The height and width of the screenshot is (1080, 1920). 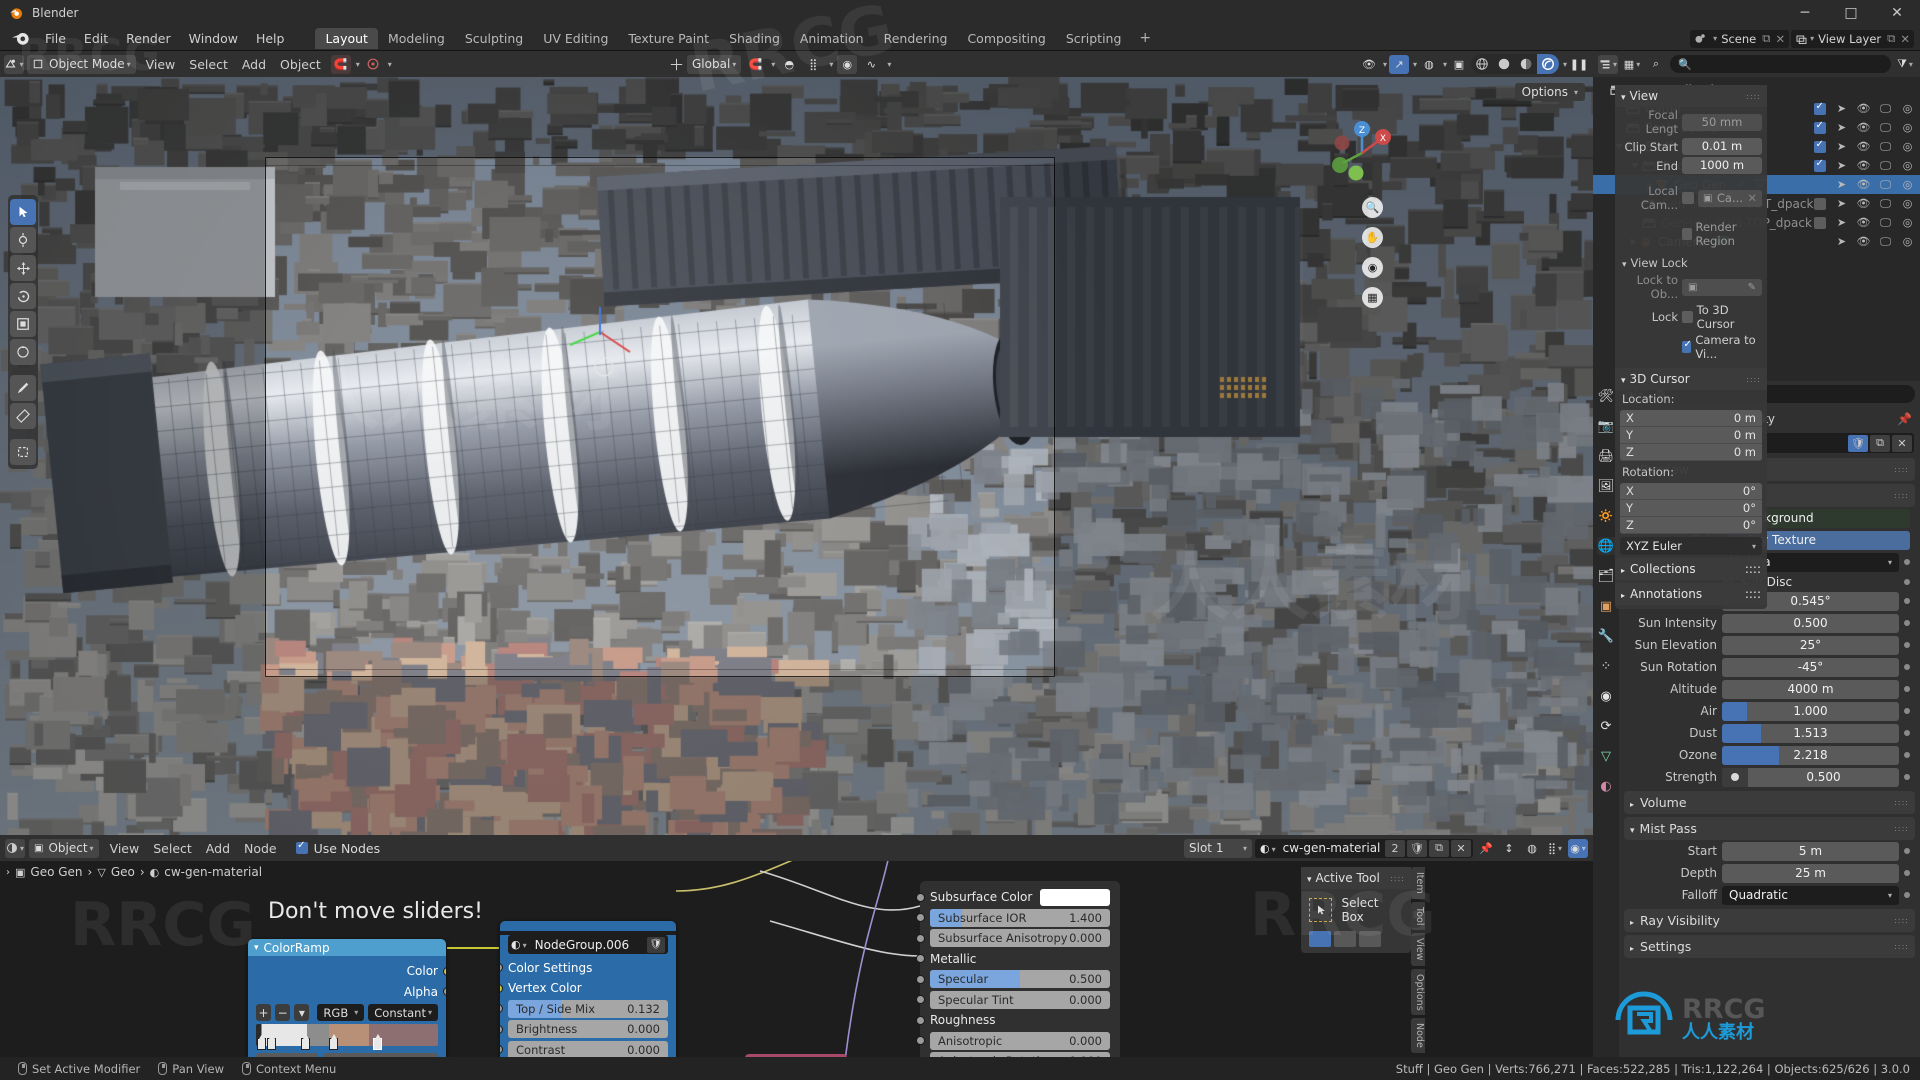 I want to click on axis-field-z: Z 0 m, so click(x=1691, y=452).